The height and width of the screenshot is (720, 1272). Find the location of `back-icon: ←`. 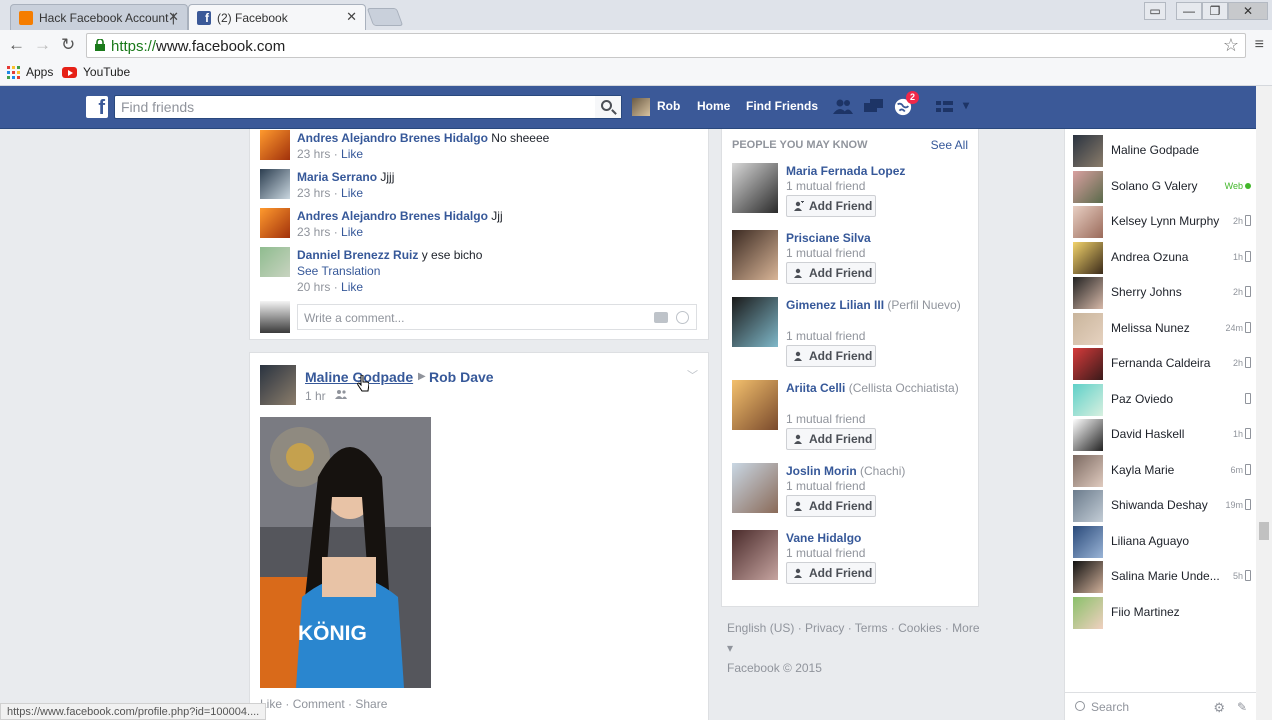

back-icon: ← is located at coordinates (16, 45).